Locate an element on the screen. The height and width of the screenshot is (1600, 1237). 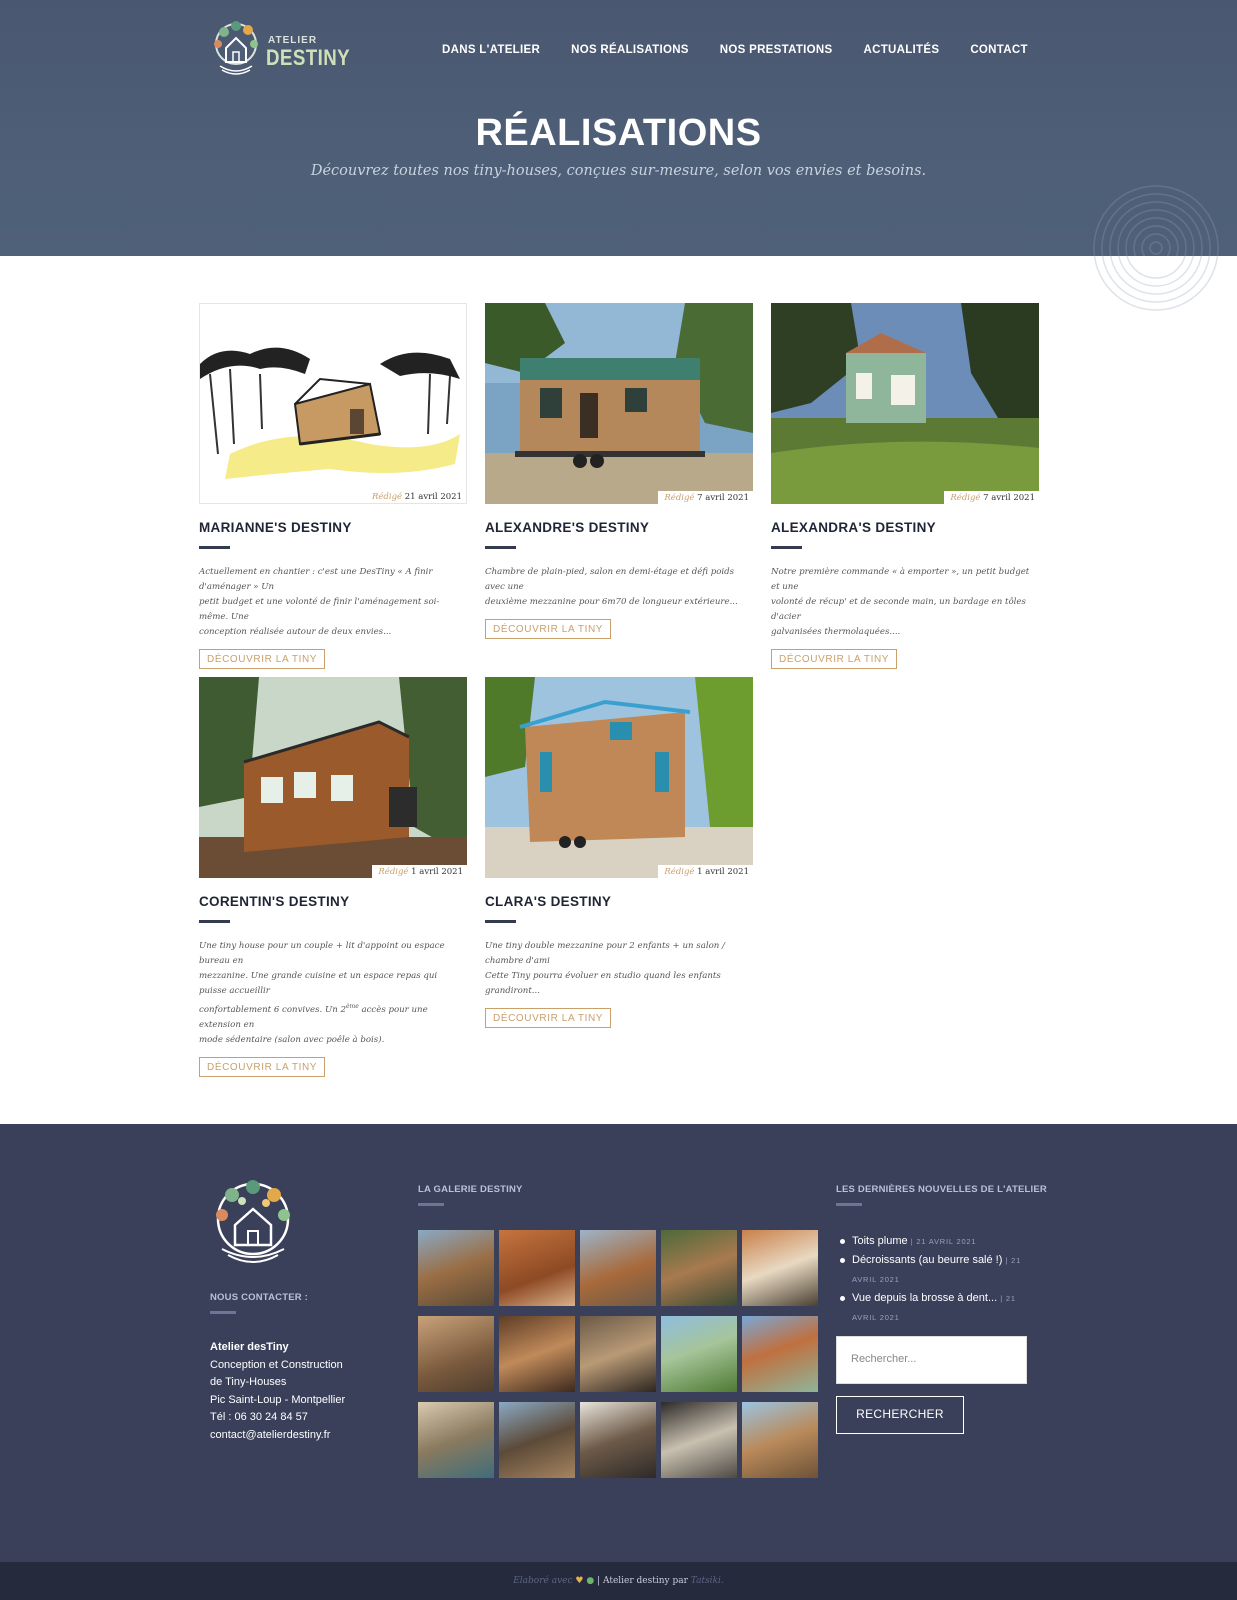
project-image-clara: Rédigé 1 avril 2021 is located at coordinates (619, 777).